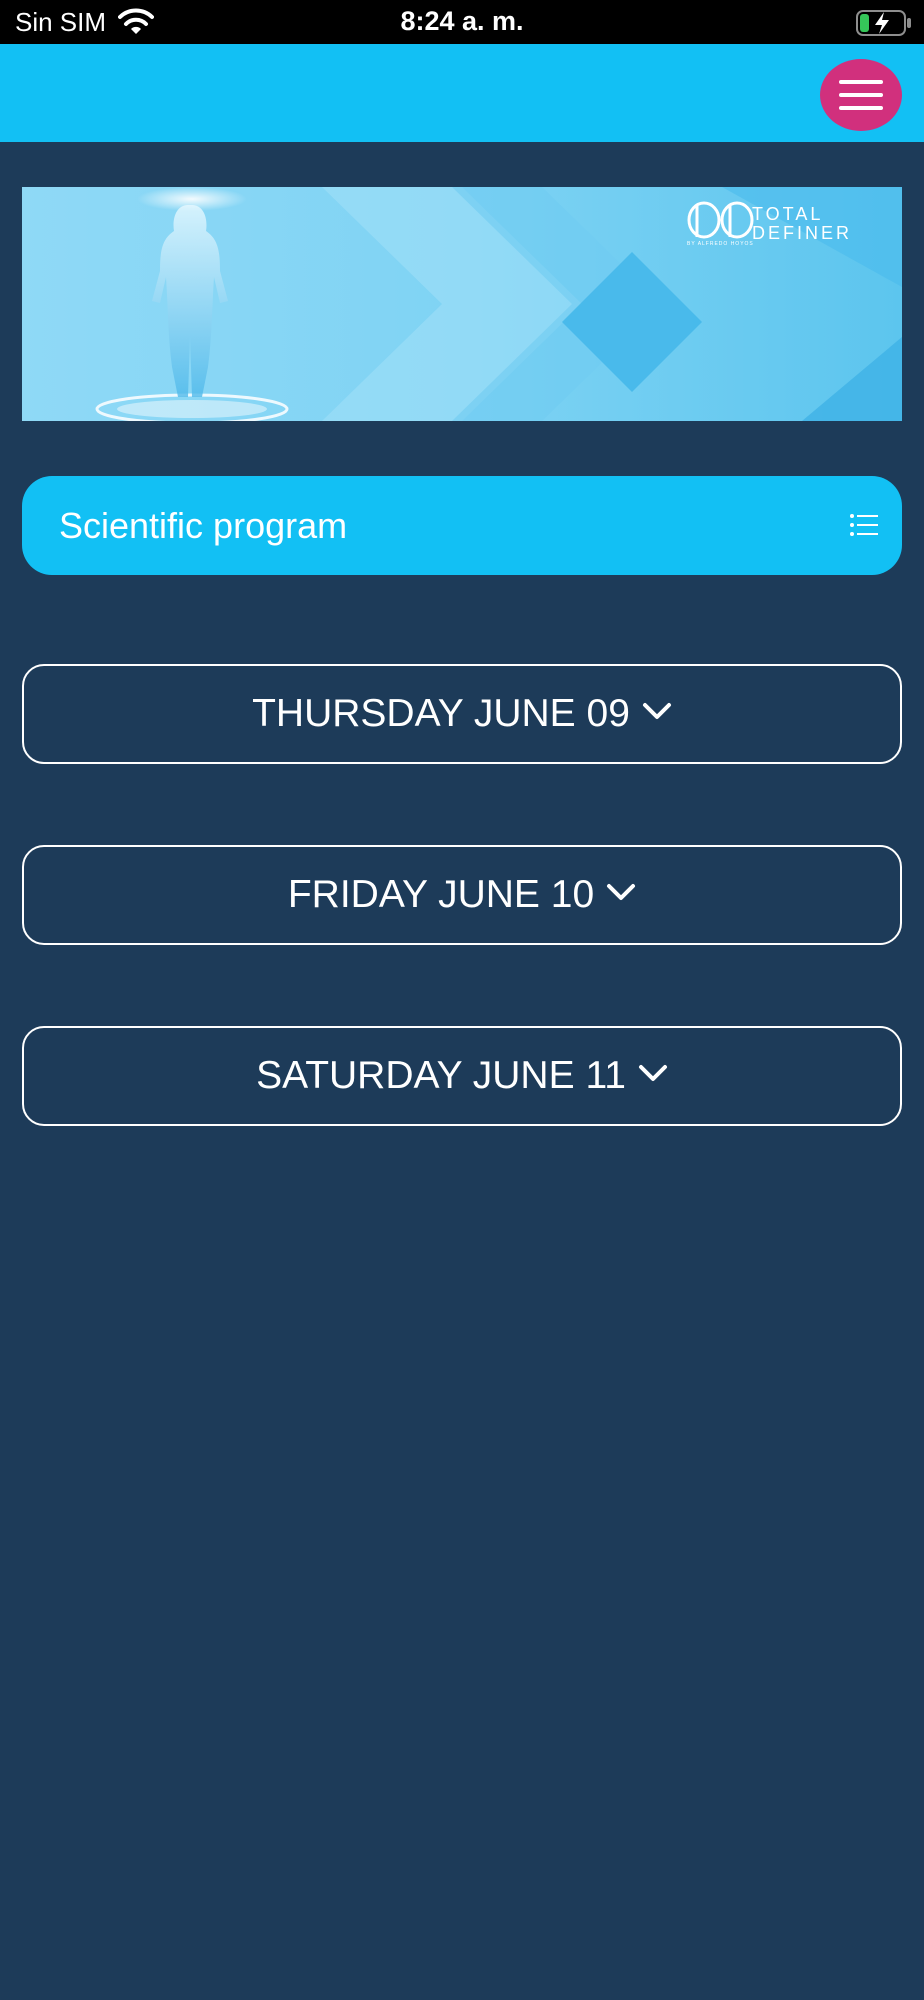  I want to click on promo-banner: TOTAL DEFINER BY ALFREDO HOYOS, so click(462, 304).